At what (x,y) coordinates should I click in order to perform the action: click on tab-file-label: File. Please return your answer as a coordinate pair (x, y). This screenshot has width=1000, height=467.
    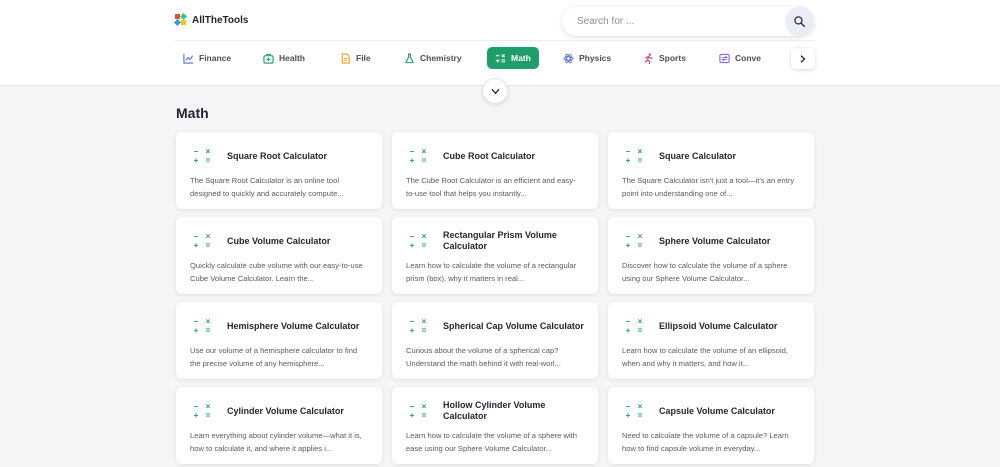
    Looking at the image, I should click on (363, 58).